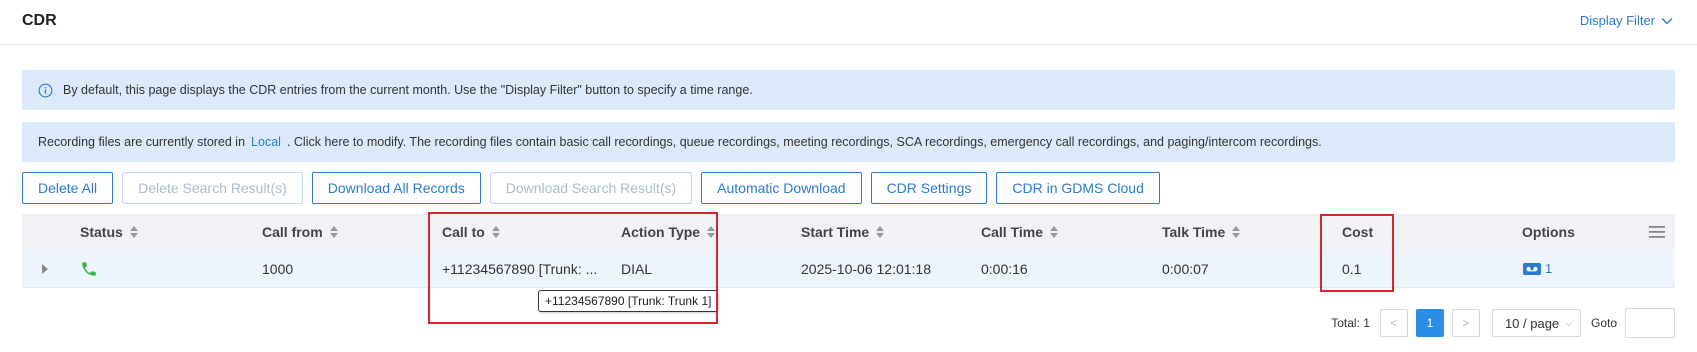 This screenshot has width=1697, height=352. I want to click on download-search-results-button: Download Search Result(s), so click(591, 188).